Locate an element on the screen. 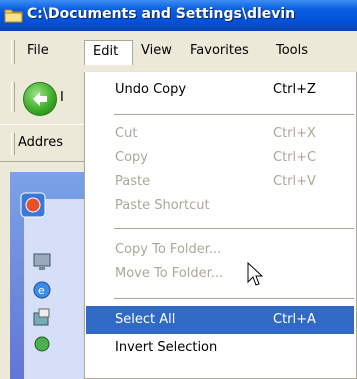 This screenshot has height=379, width=357. toolbar-grip is located at coordinates (13, 97).